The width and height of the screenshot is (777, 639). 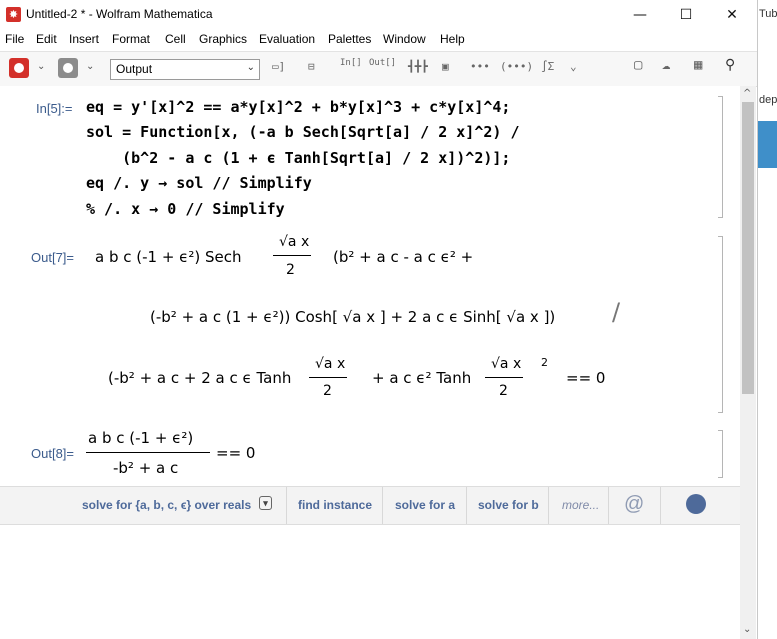 I want to click on comment-icon: ▢, so click(x=638, y=65).